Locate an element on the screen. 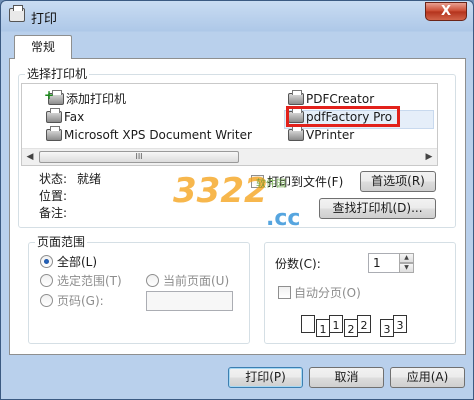 This screenshot has width=474, height=400. copies-label: 份数(C): is located at coordinates (298, 264).